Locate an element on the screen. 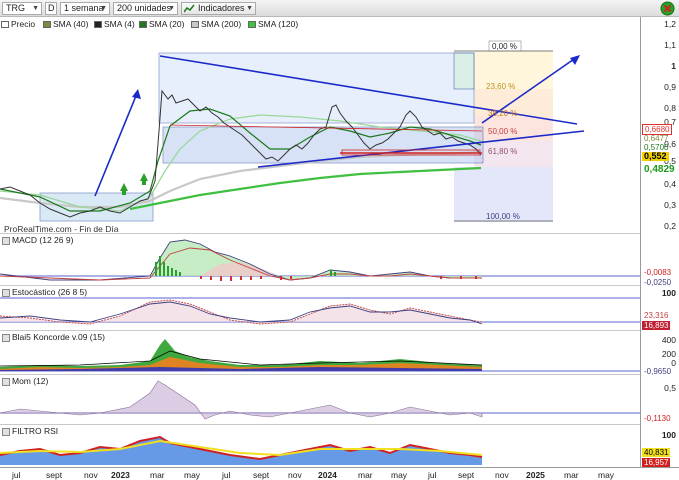  stochastic-title: Estocástico (26 8 5) is located at coordinates (45, 292).